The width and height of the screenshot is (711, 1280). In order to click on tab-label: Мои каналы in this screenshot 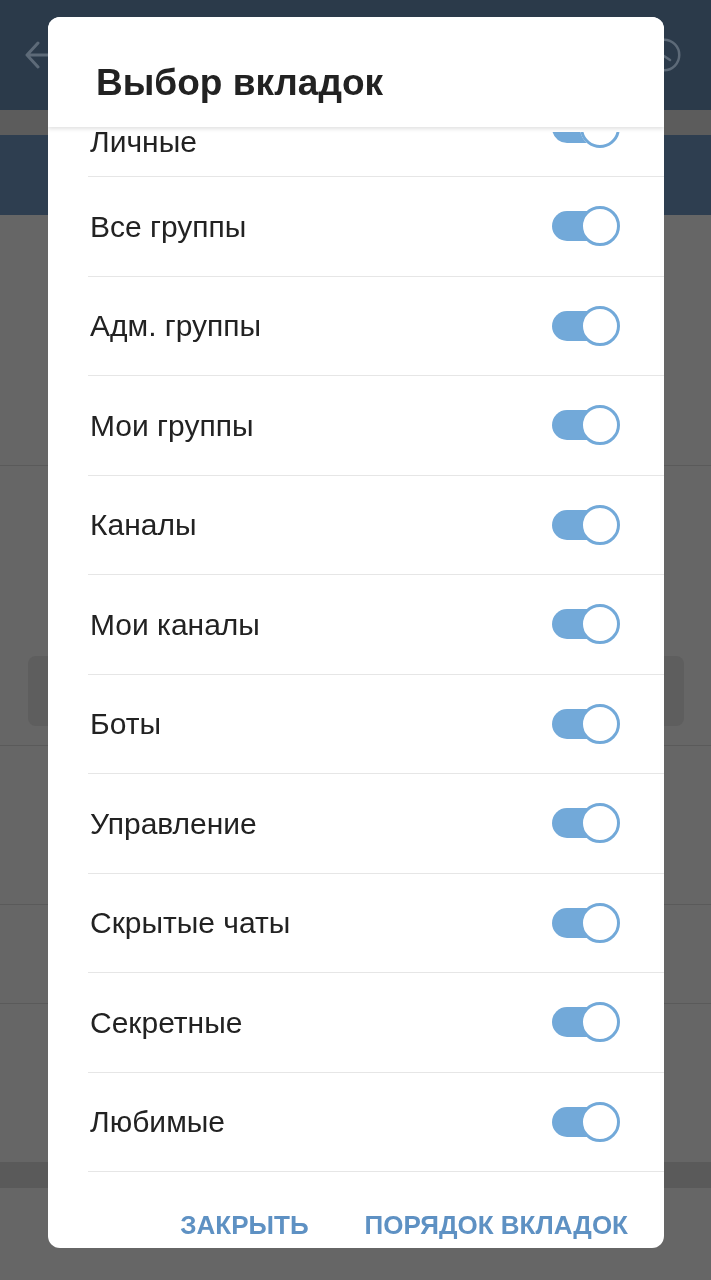, I will do `click(175, 624)`.